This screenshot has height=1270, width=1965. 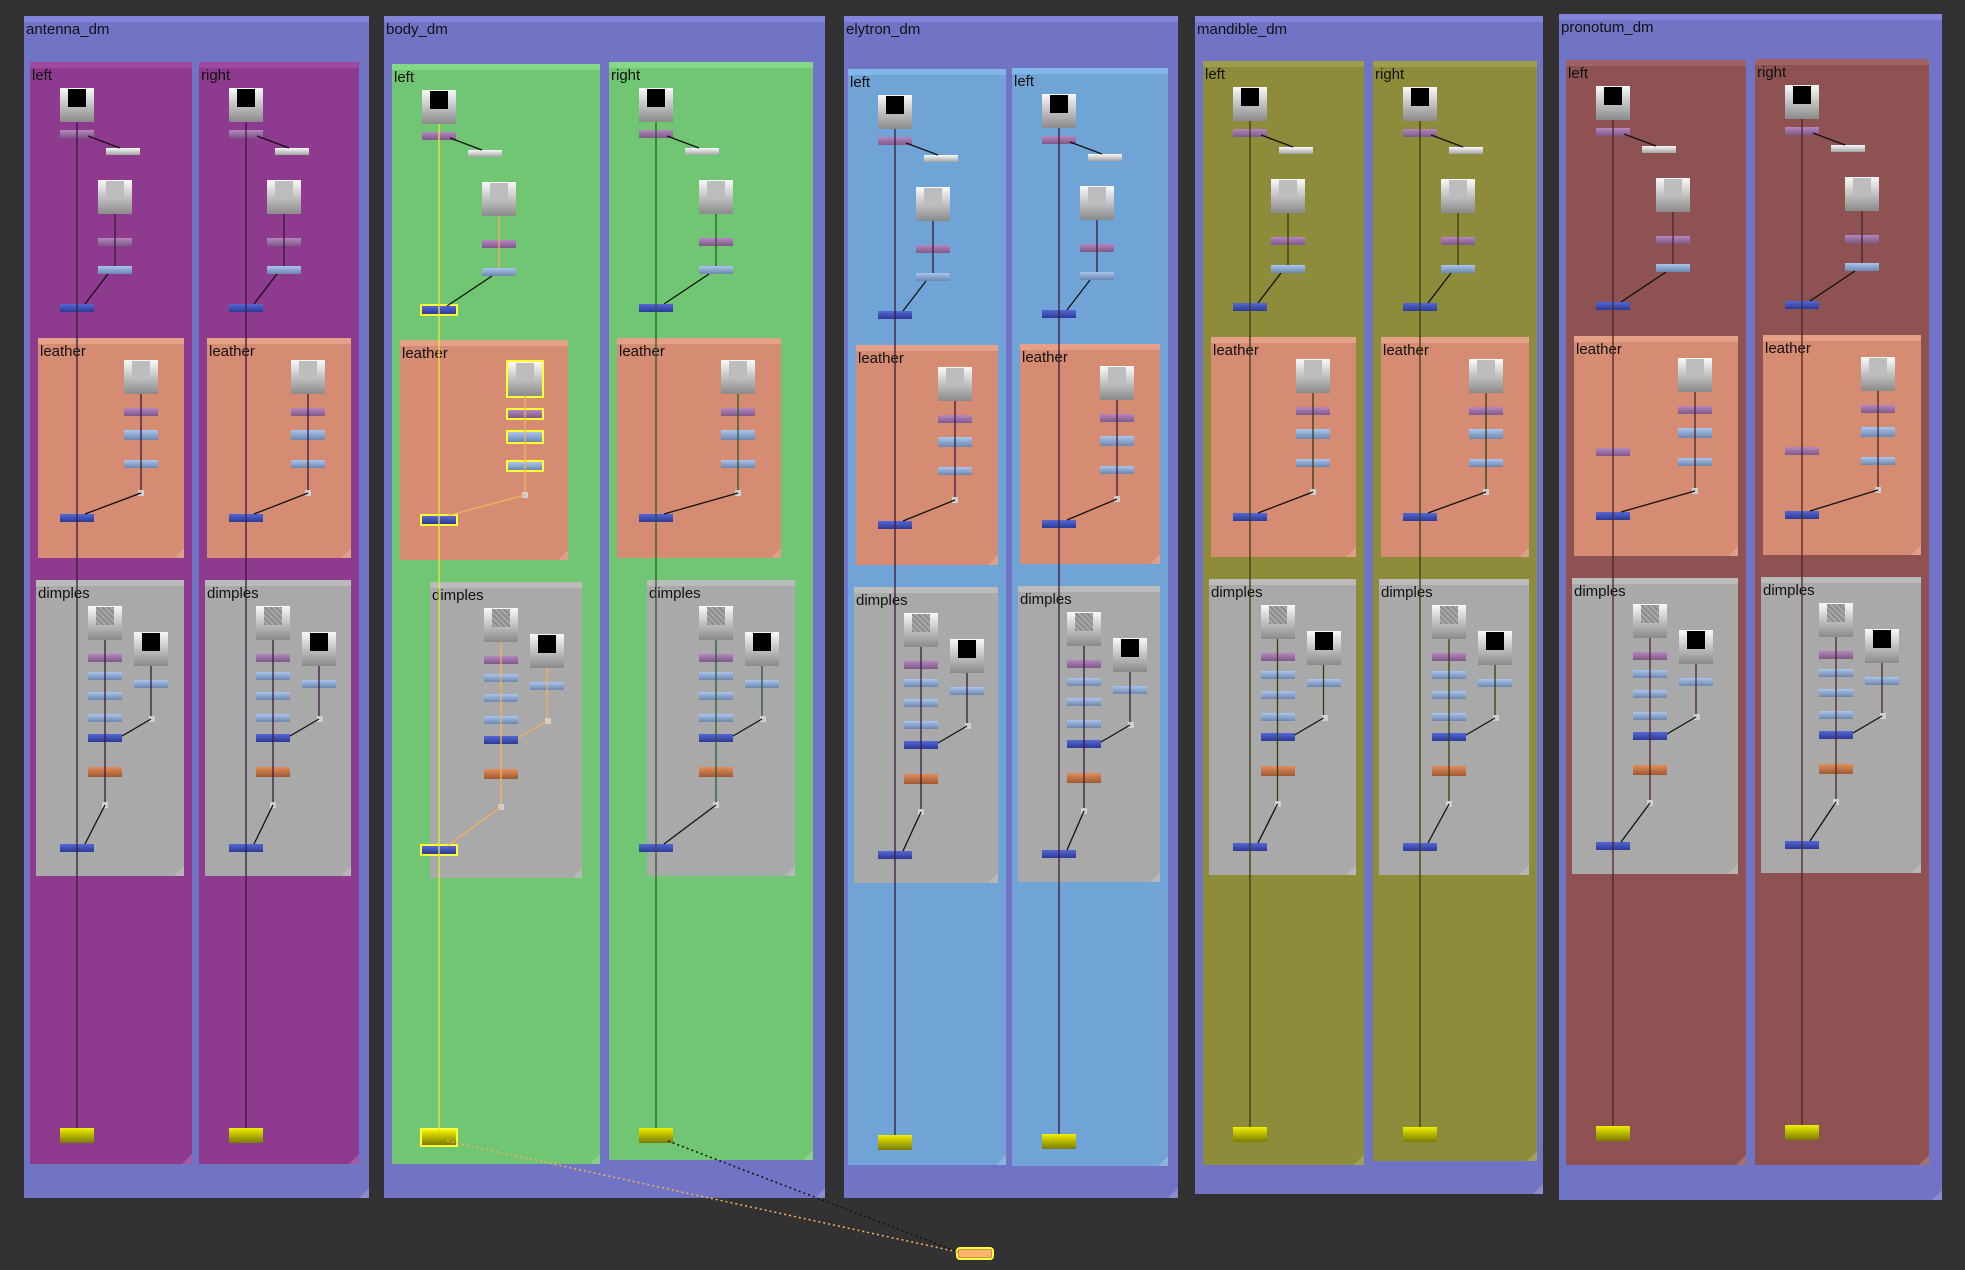 What do you see at coordinates (975, 1253) in the screenshot?
I see `output-node` at bounding box center [975, 1253].